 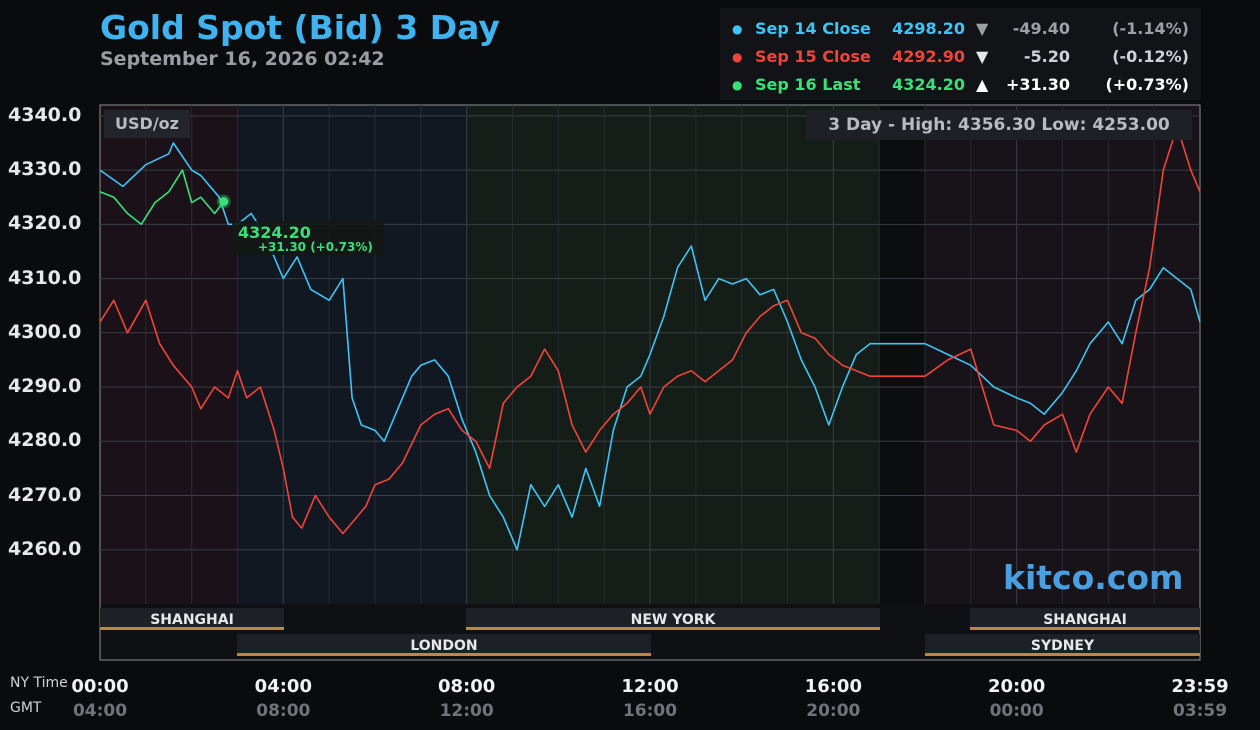 I want to click on y-tick-label: 4340.0, so click(x=45, y=114).